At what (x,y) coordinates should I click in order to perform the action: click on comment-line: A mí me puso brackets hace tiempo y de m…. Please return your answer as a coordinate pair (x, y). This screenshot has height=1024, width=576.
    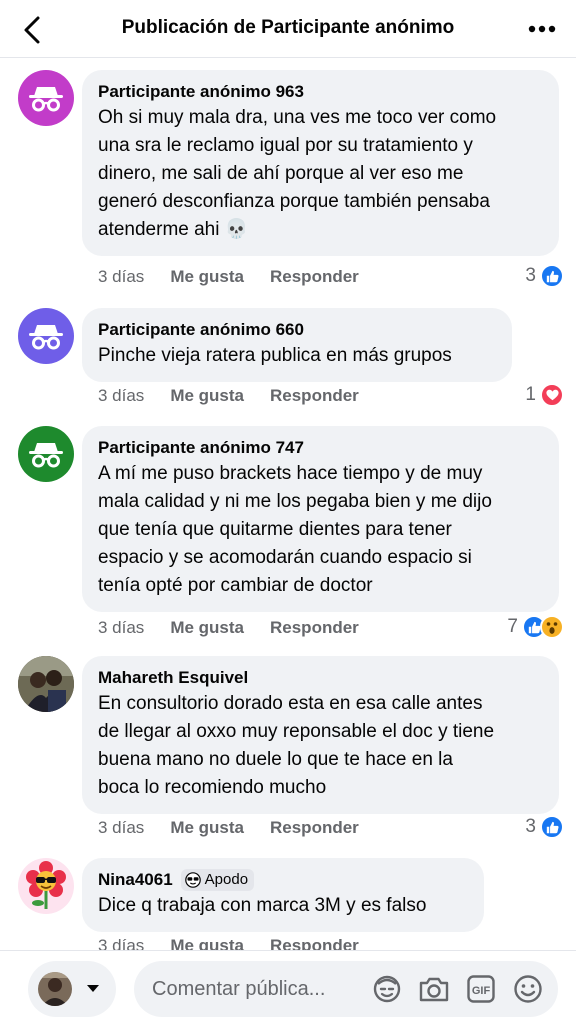
    Looking at the image, I should click on (290, 473).